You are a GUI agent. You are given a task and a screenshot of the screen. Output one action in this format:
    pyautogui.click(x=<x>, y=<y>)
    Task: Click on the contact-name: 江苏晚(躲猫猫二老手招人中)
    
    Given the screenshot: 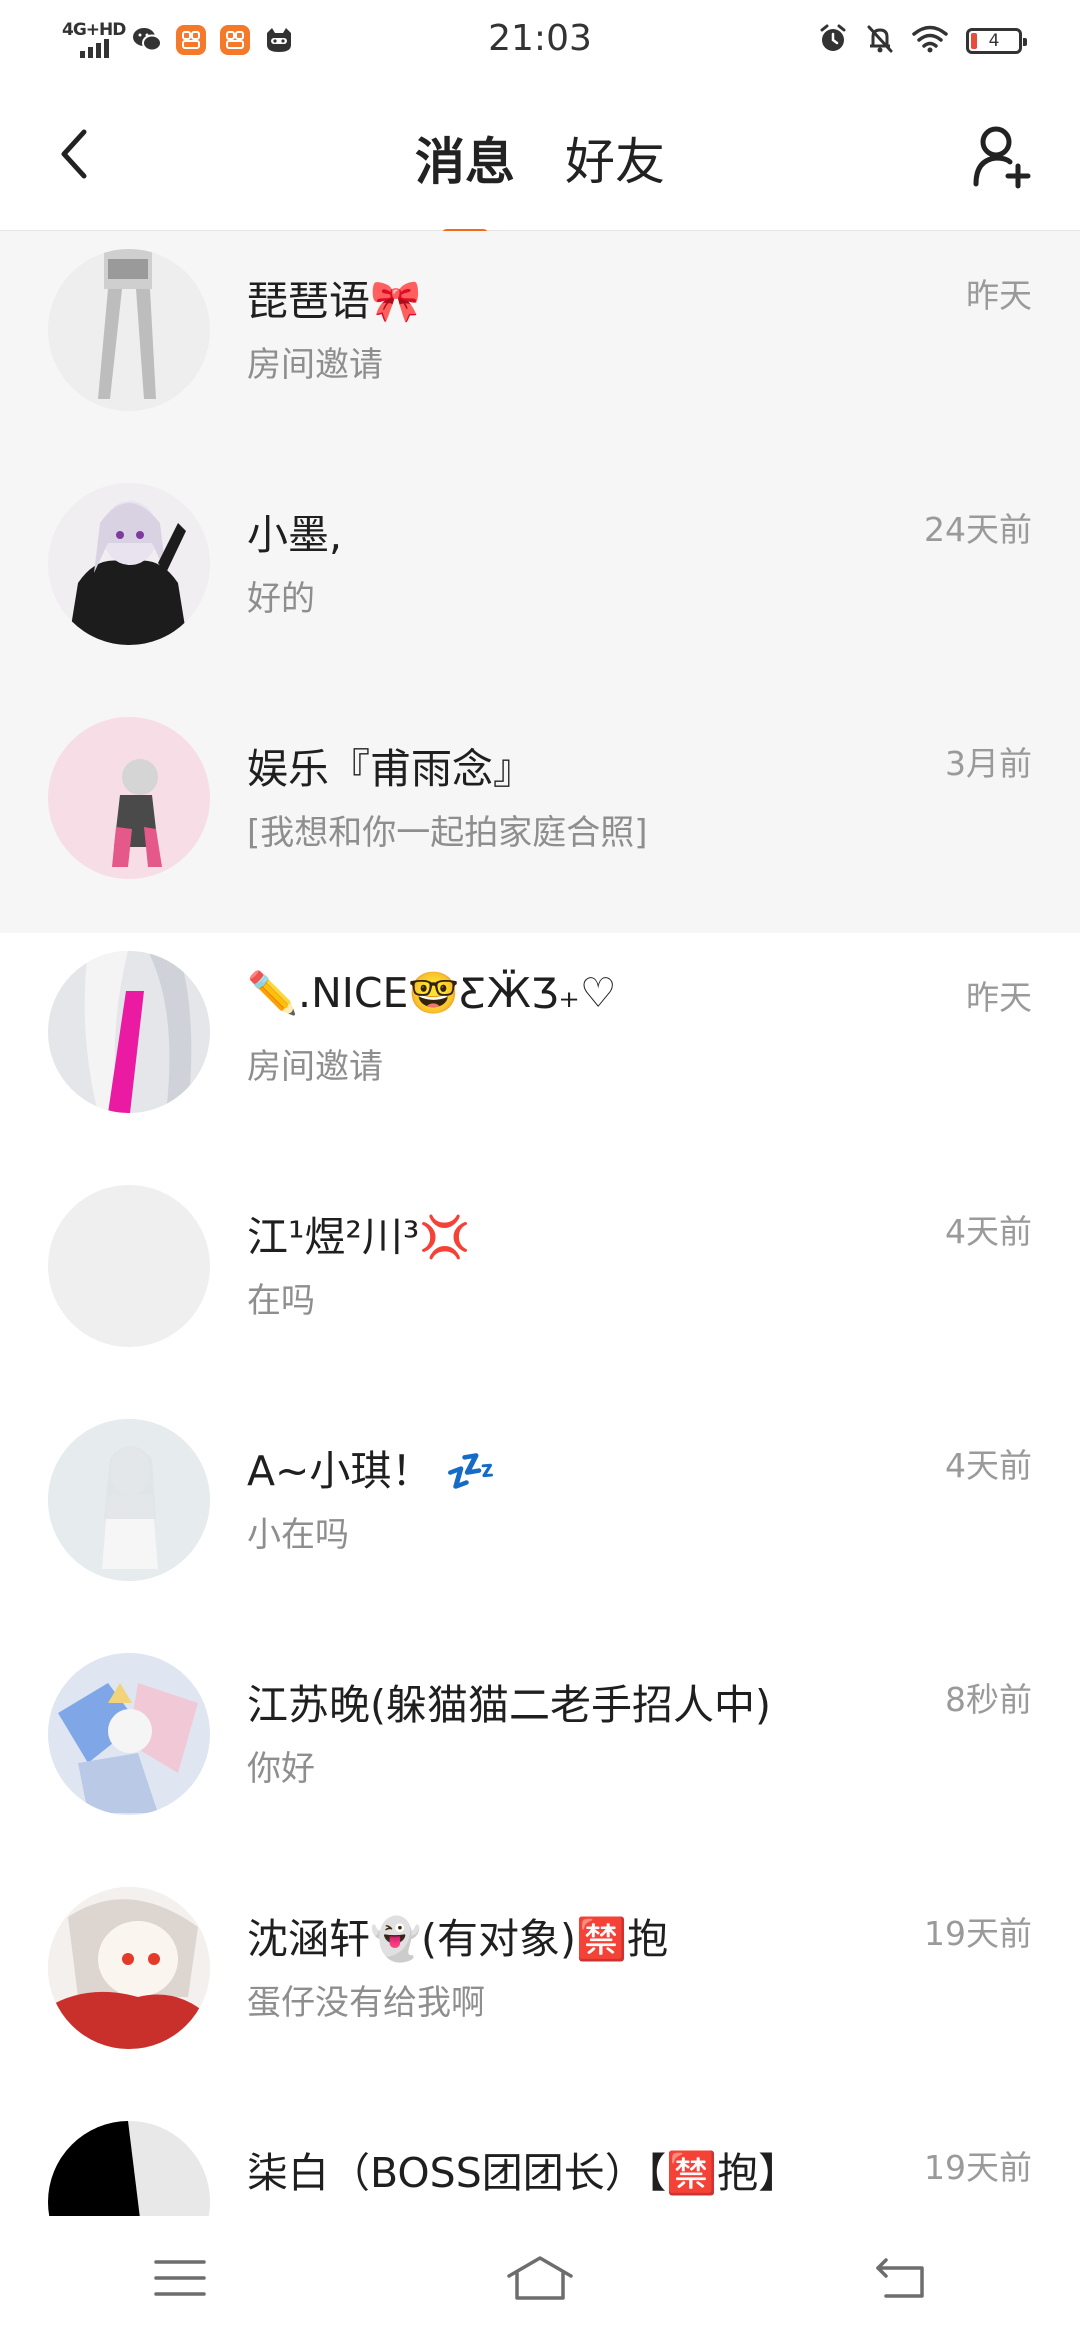 What is the action you would take?
    pyautogui.click(x=509, y=1705)
    